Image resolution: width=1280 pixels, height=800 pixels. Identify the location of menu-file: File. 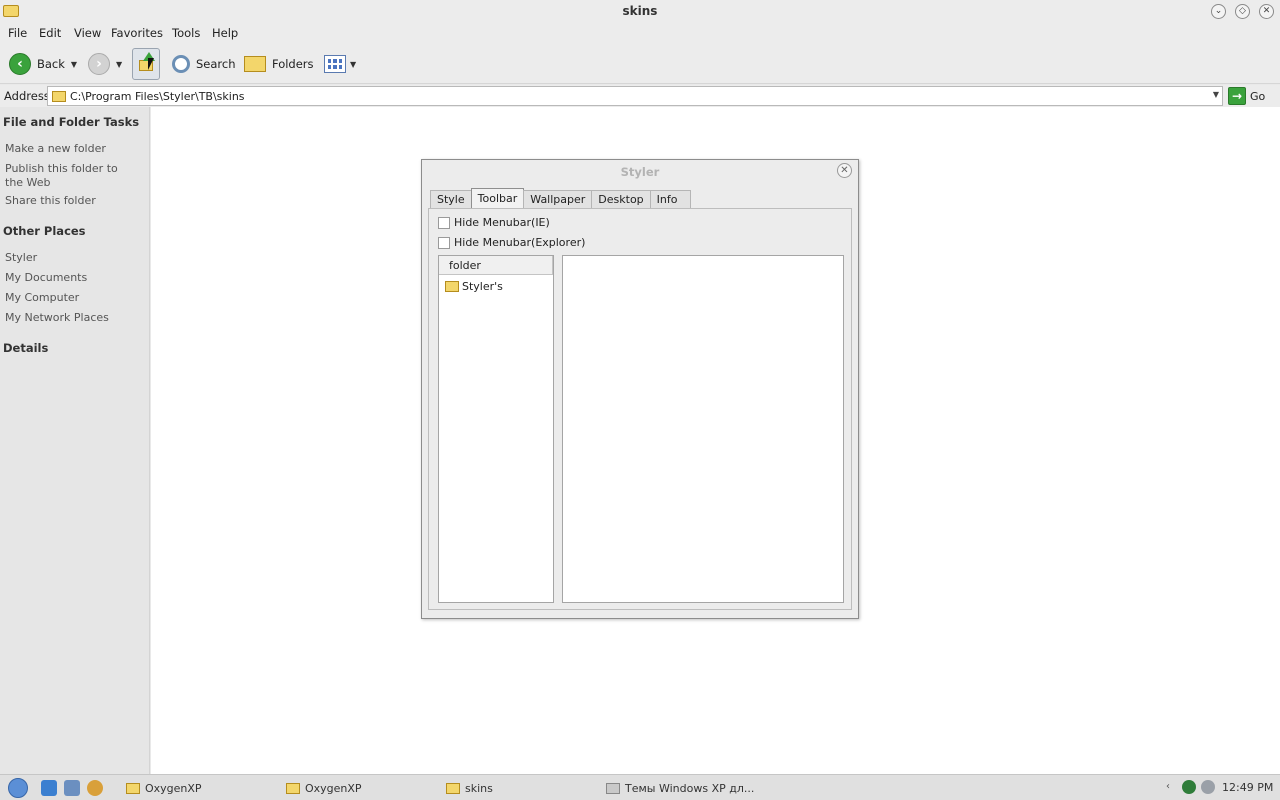
(17, 33).